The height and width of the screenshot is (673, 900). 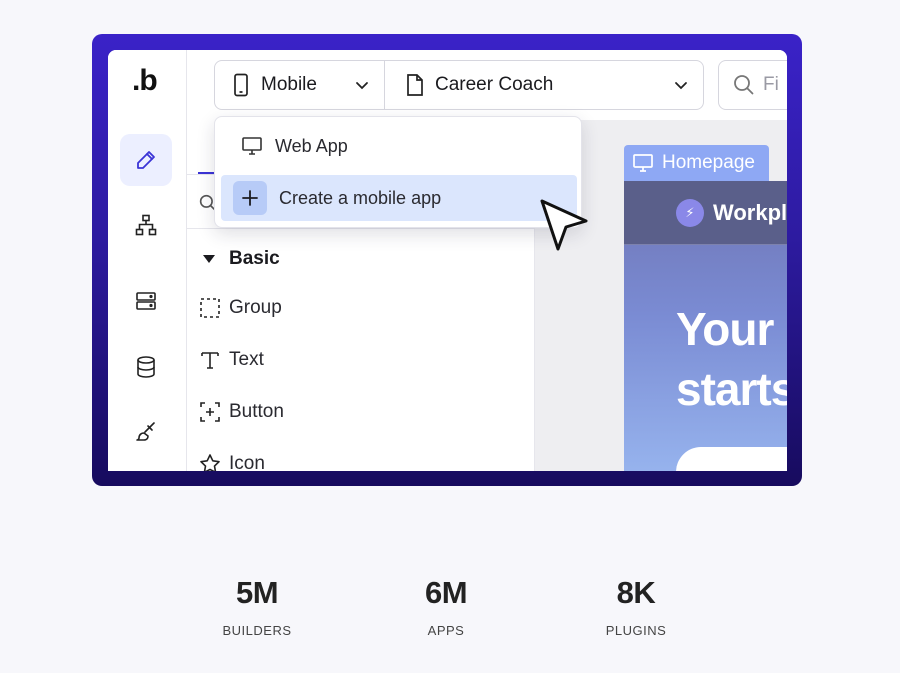 I want to click on preview-cta-button, so click(x=731, y=459).